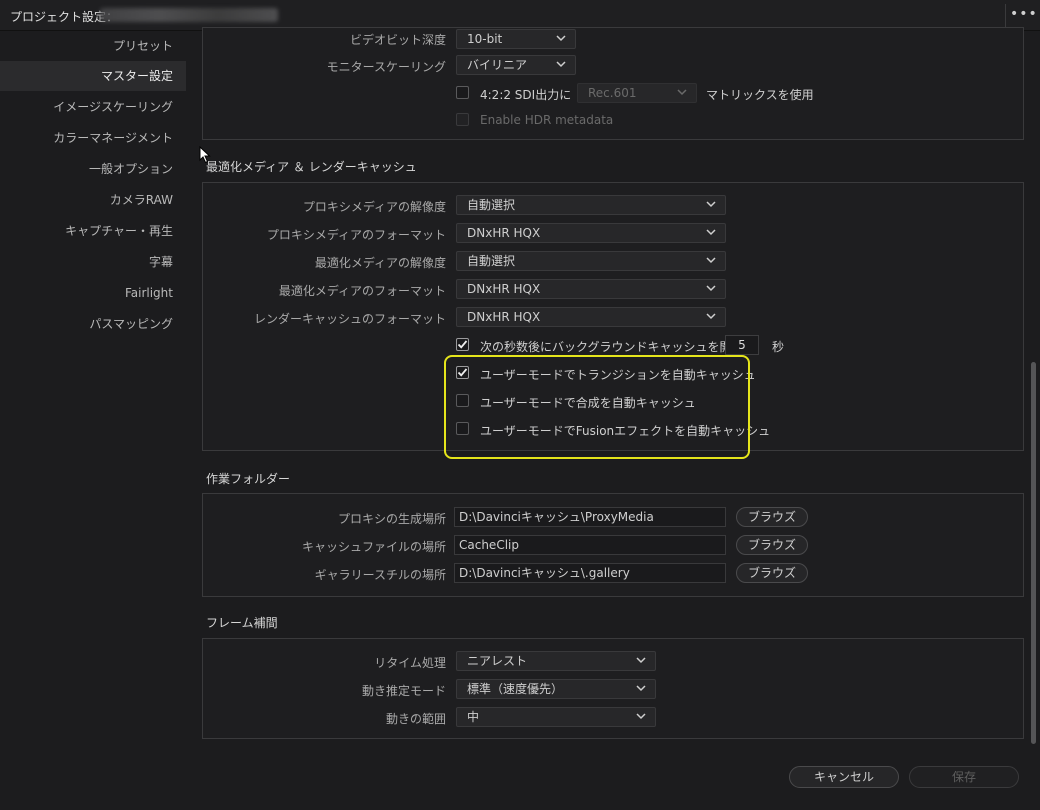 This screenshot has width=1040, height=810. Describe the element at coordinates (373, 547) in the screenshot. I see `cache-files-location-label: キャッシュファイルの場所` at that location.